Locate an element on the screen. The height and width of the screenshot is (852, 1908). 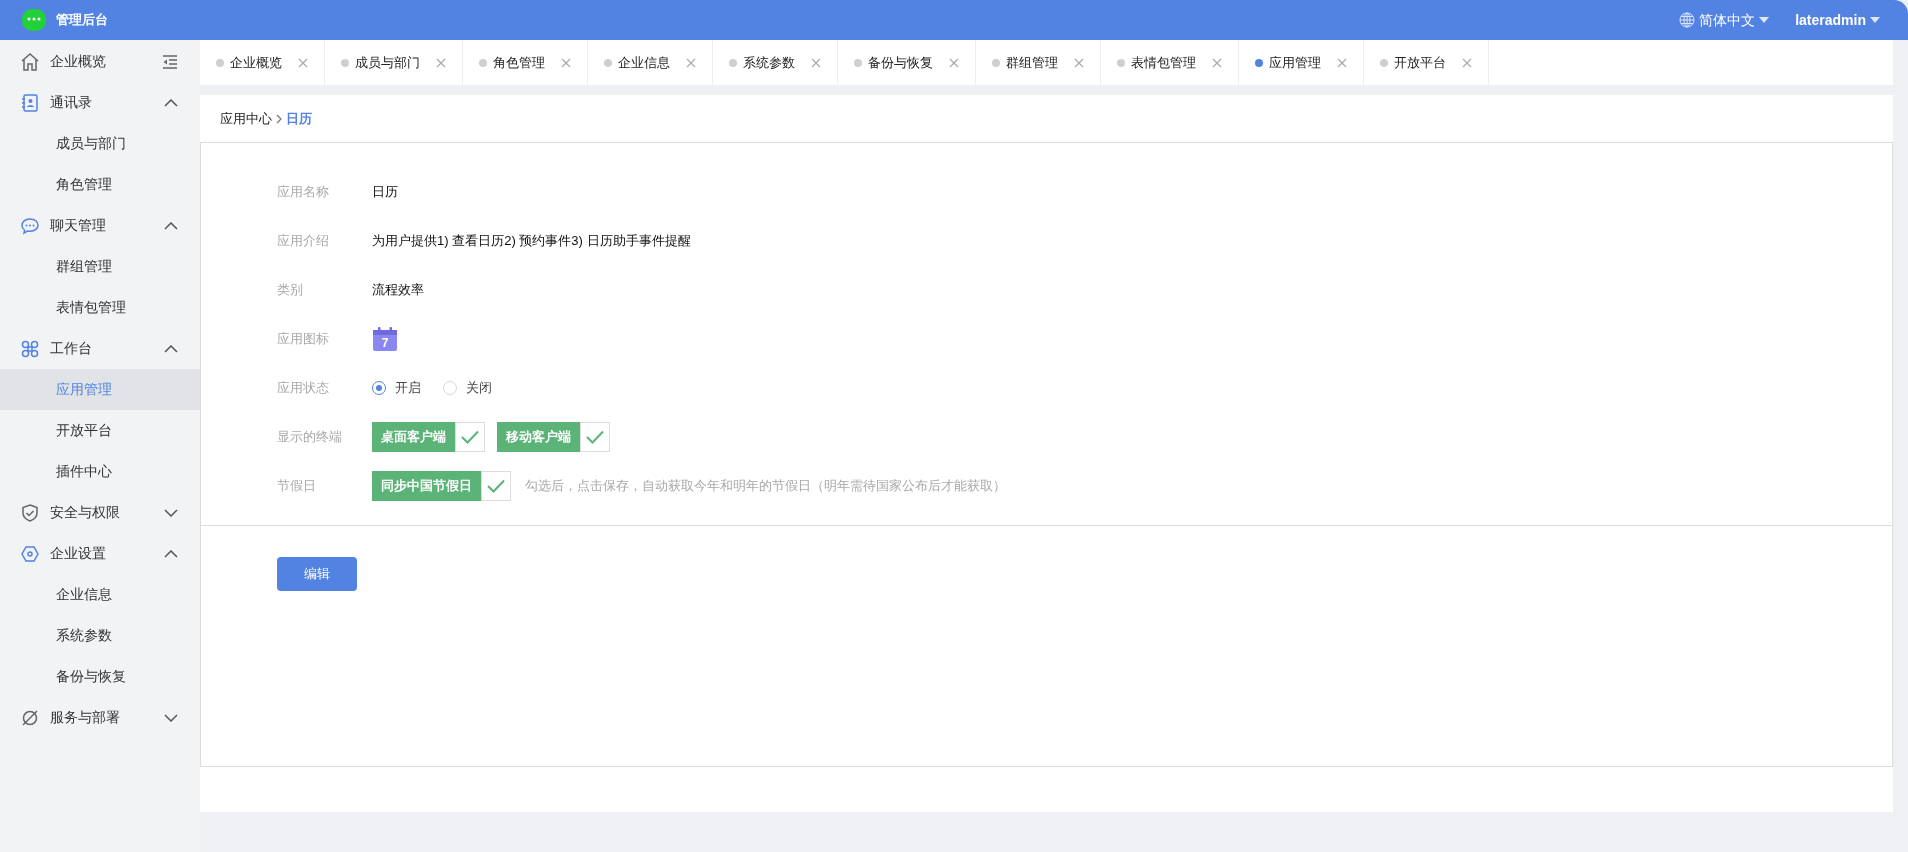
tab-label: 开放平台 is located at coordinates (1420, 62).